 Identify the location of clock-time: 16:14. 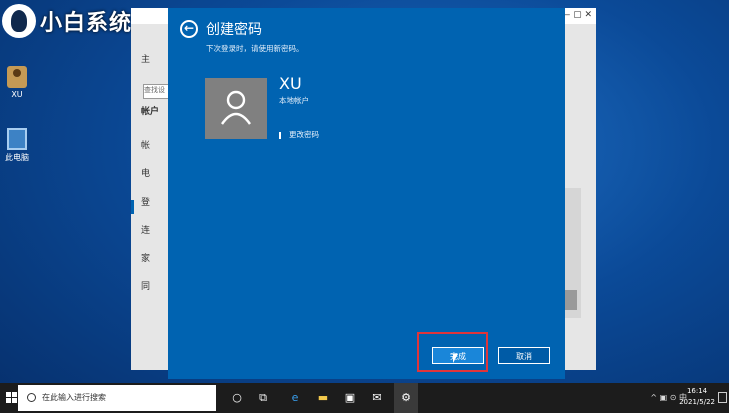
(697, 391).